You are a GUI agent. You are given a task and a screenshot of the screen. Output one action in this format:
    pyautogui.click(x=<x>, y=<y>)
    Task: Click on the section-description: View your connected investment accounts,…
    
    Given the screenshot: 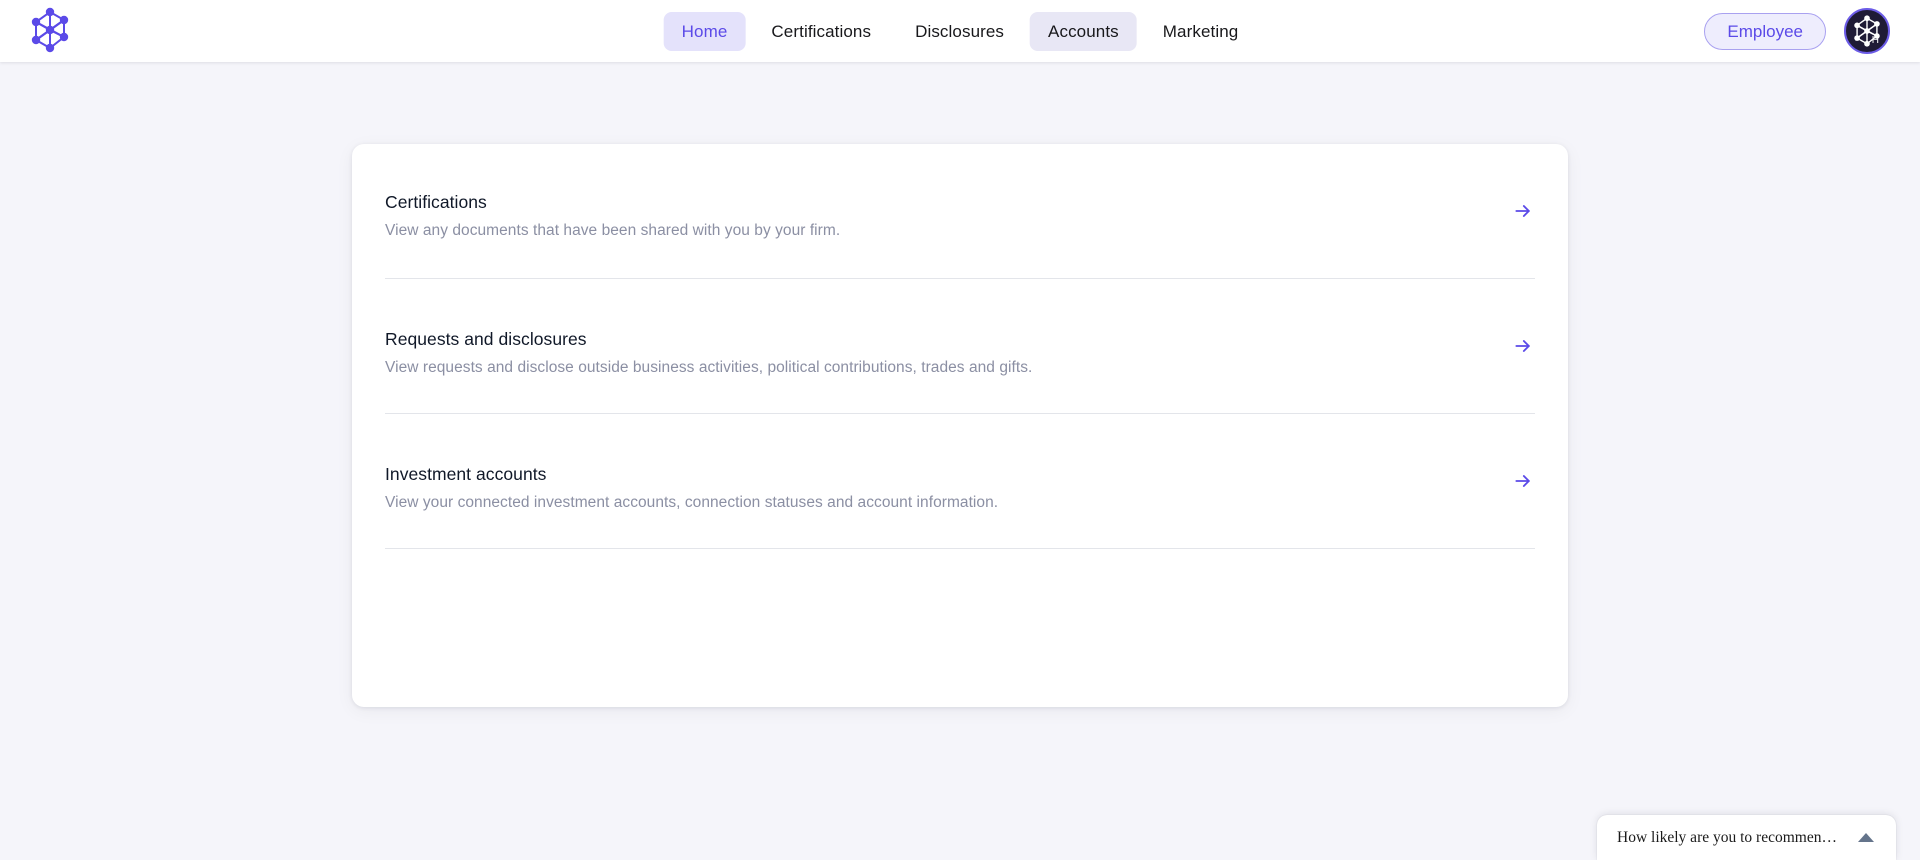 What is the action you would take?
    pyautogui.click(x=692, y=502)
    